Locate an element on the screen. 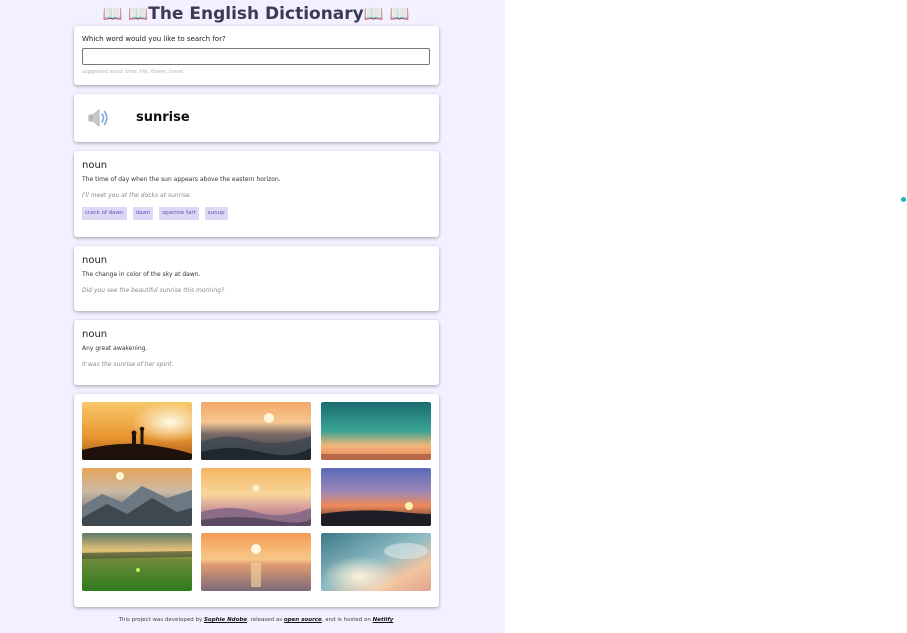  search-question: Which word would you like to search for? is located at coordinates (154, 39).